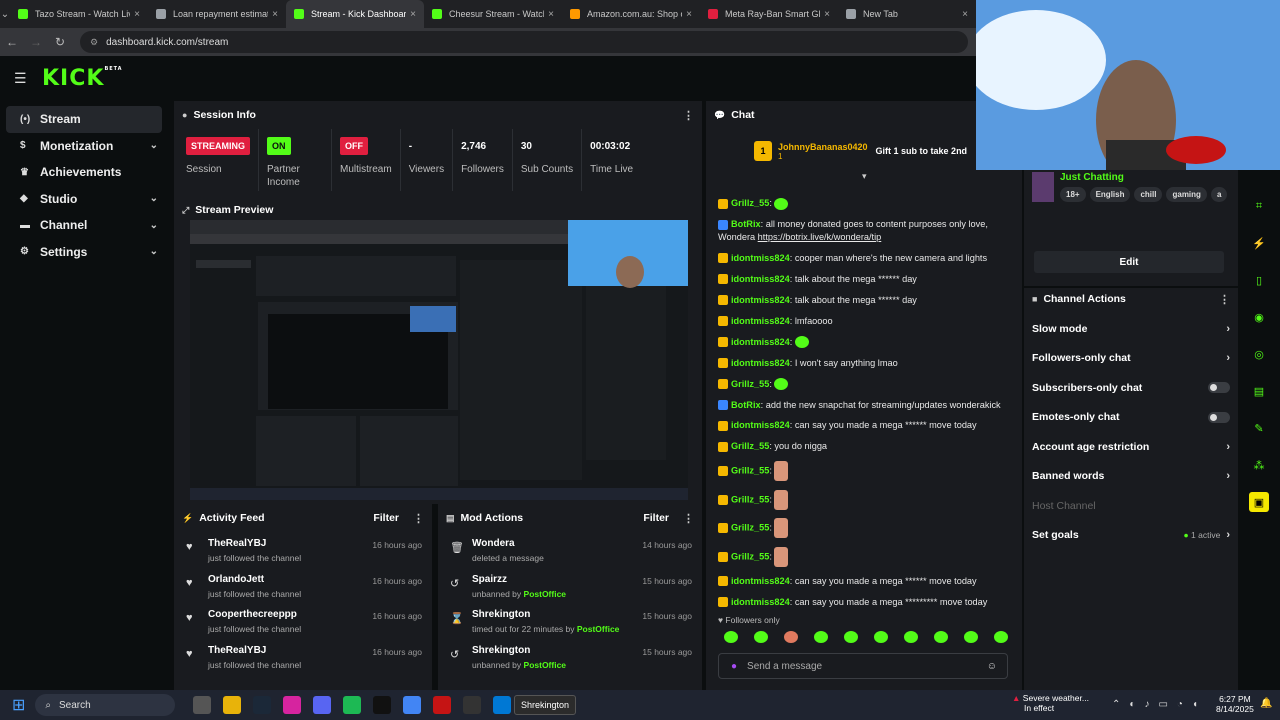  What do you see at coordinates (1162, 704) in the screenshot?
I see `battery-icon: ▭` at bounding box center [1162, 704].